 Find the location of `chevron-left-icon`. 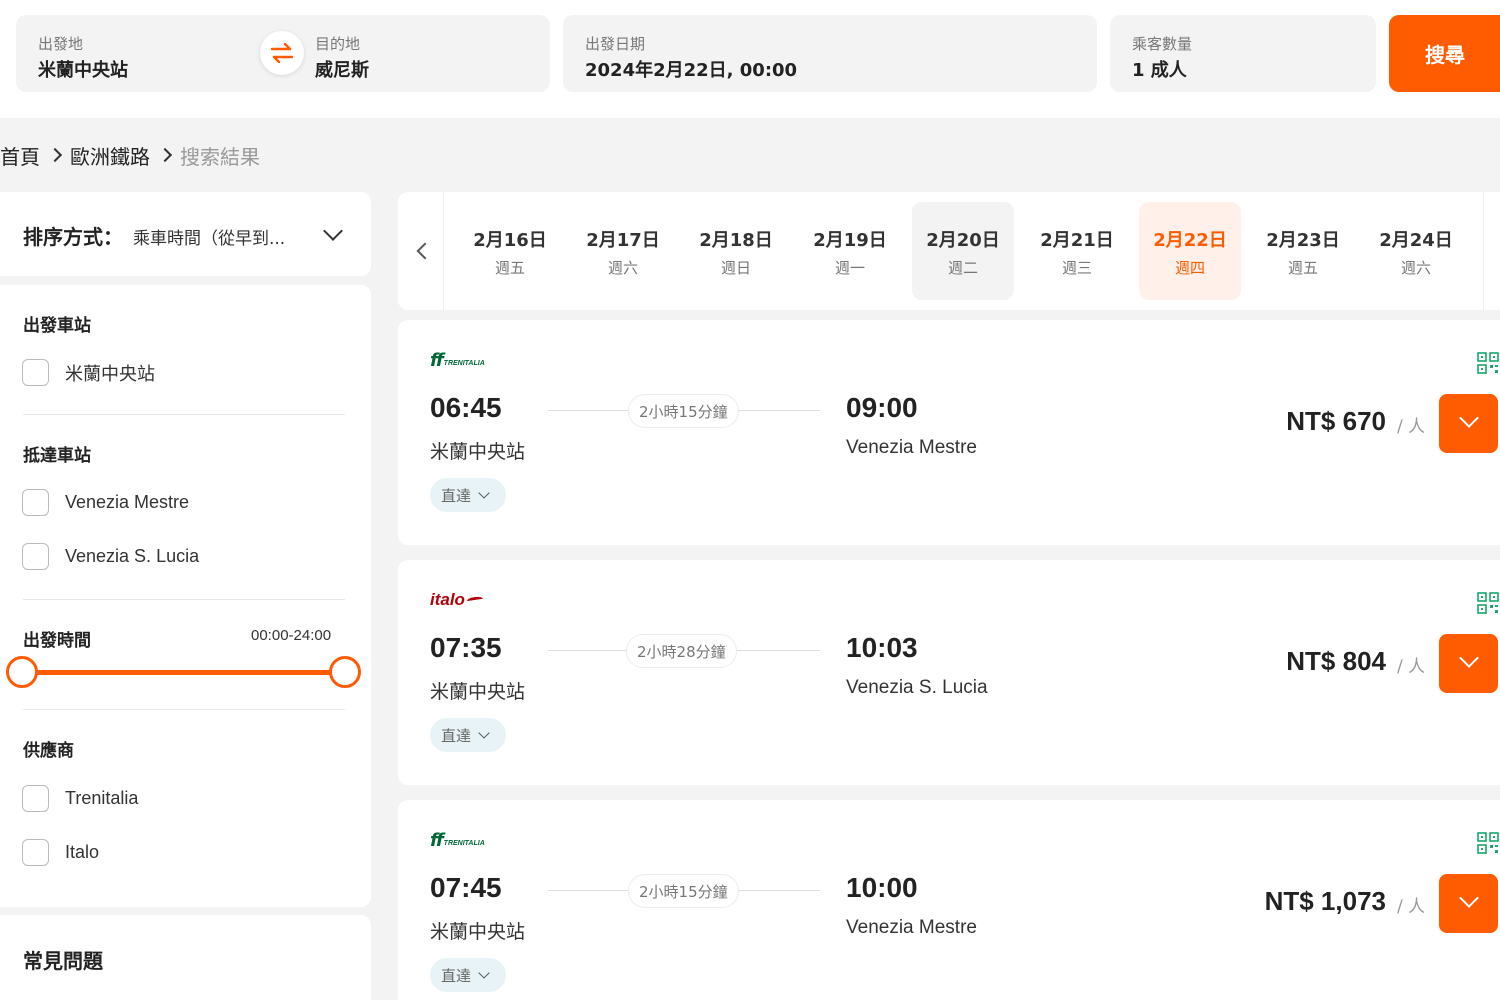

chevron-left-icon is located at coordinates (421, 251).